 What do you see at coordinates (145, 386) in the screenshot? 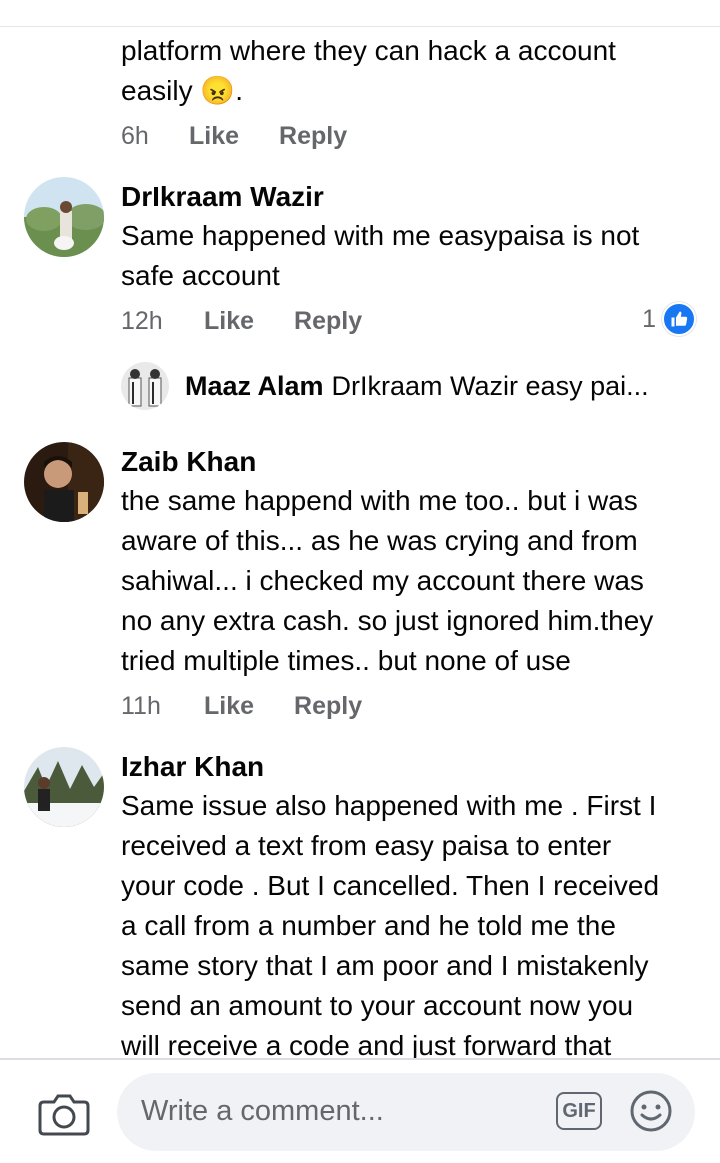
I see `reply-avatar` at bounding box center [145, 386].